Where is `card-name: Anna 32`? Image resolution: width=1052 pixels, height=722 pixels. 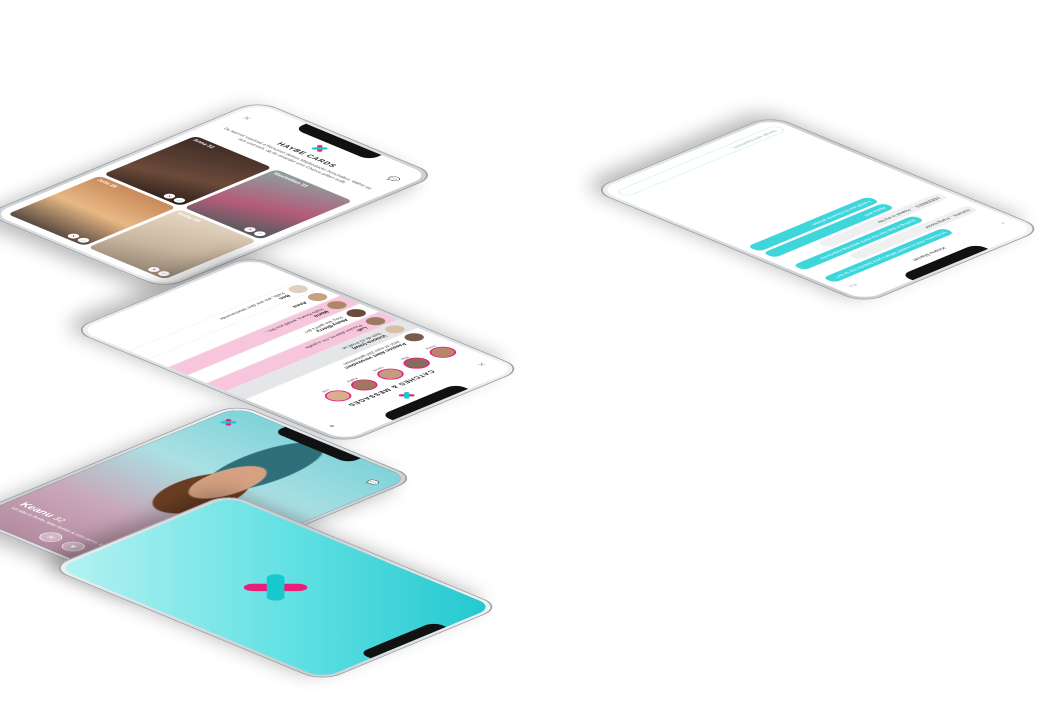 card-name: Anna 32 is located at coordinates (204, 143).